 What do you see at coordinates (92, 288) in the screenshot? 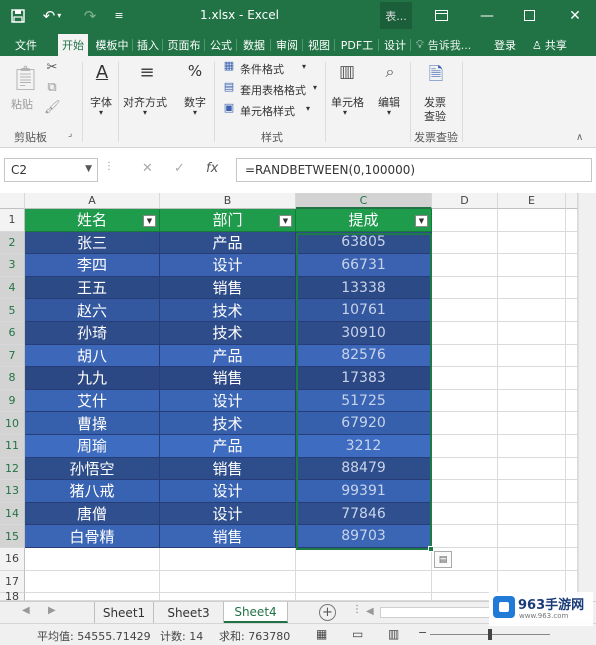
I see `cell-a4: 王五` at bounding box center [92, 288].